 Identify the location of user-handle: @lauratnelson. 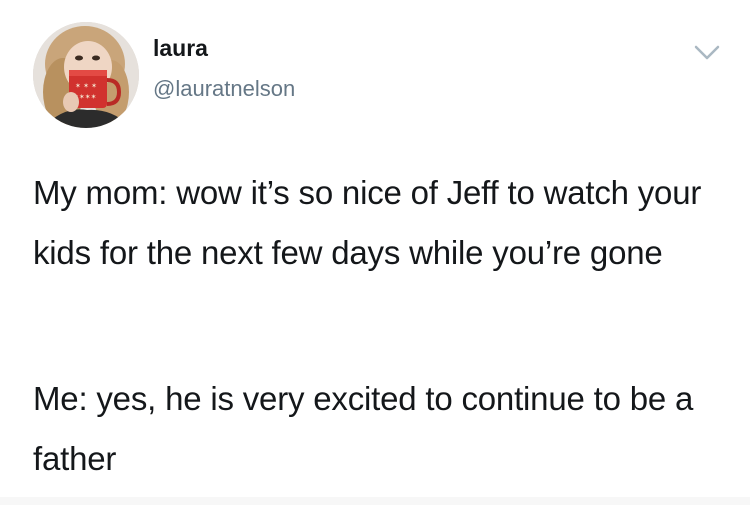
(224, 89).